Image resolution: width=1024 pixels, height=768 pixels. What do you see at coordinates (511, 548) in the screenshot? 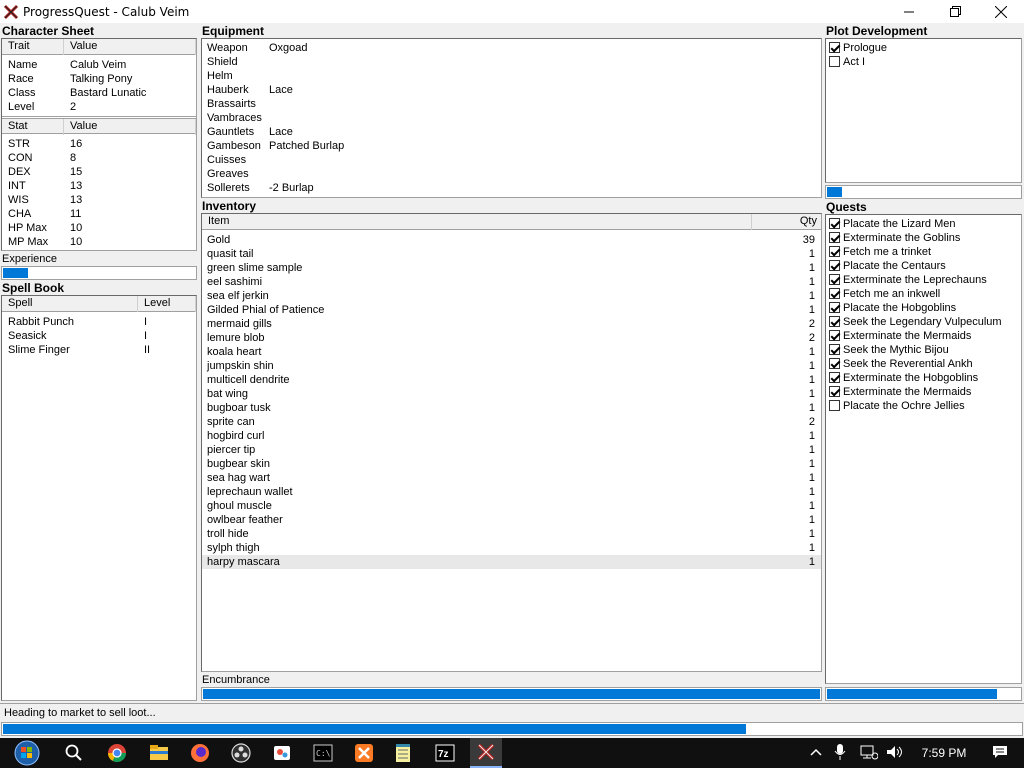
I see `inventory-row: sylph thigh 1` at bounding box center [511, 548].